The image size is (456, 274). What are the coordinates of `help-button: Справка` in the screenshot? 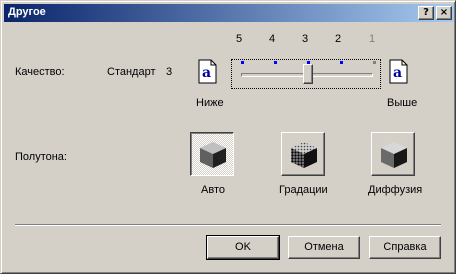 It's located at (405, 247).